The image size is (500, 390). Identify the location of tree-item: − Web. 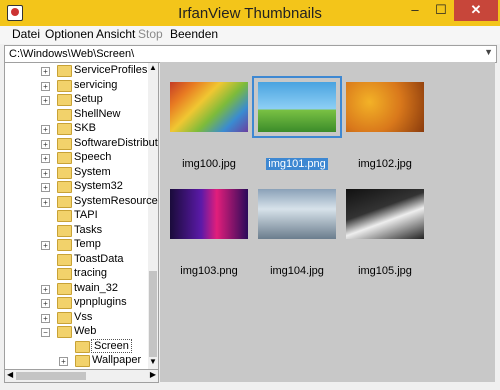
(75, 332).